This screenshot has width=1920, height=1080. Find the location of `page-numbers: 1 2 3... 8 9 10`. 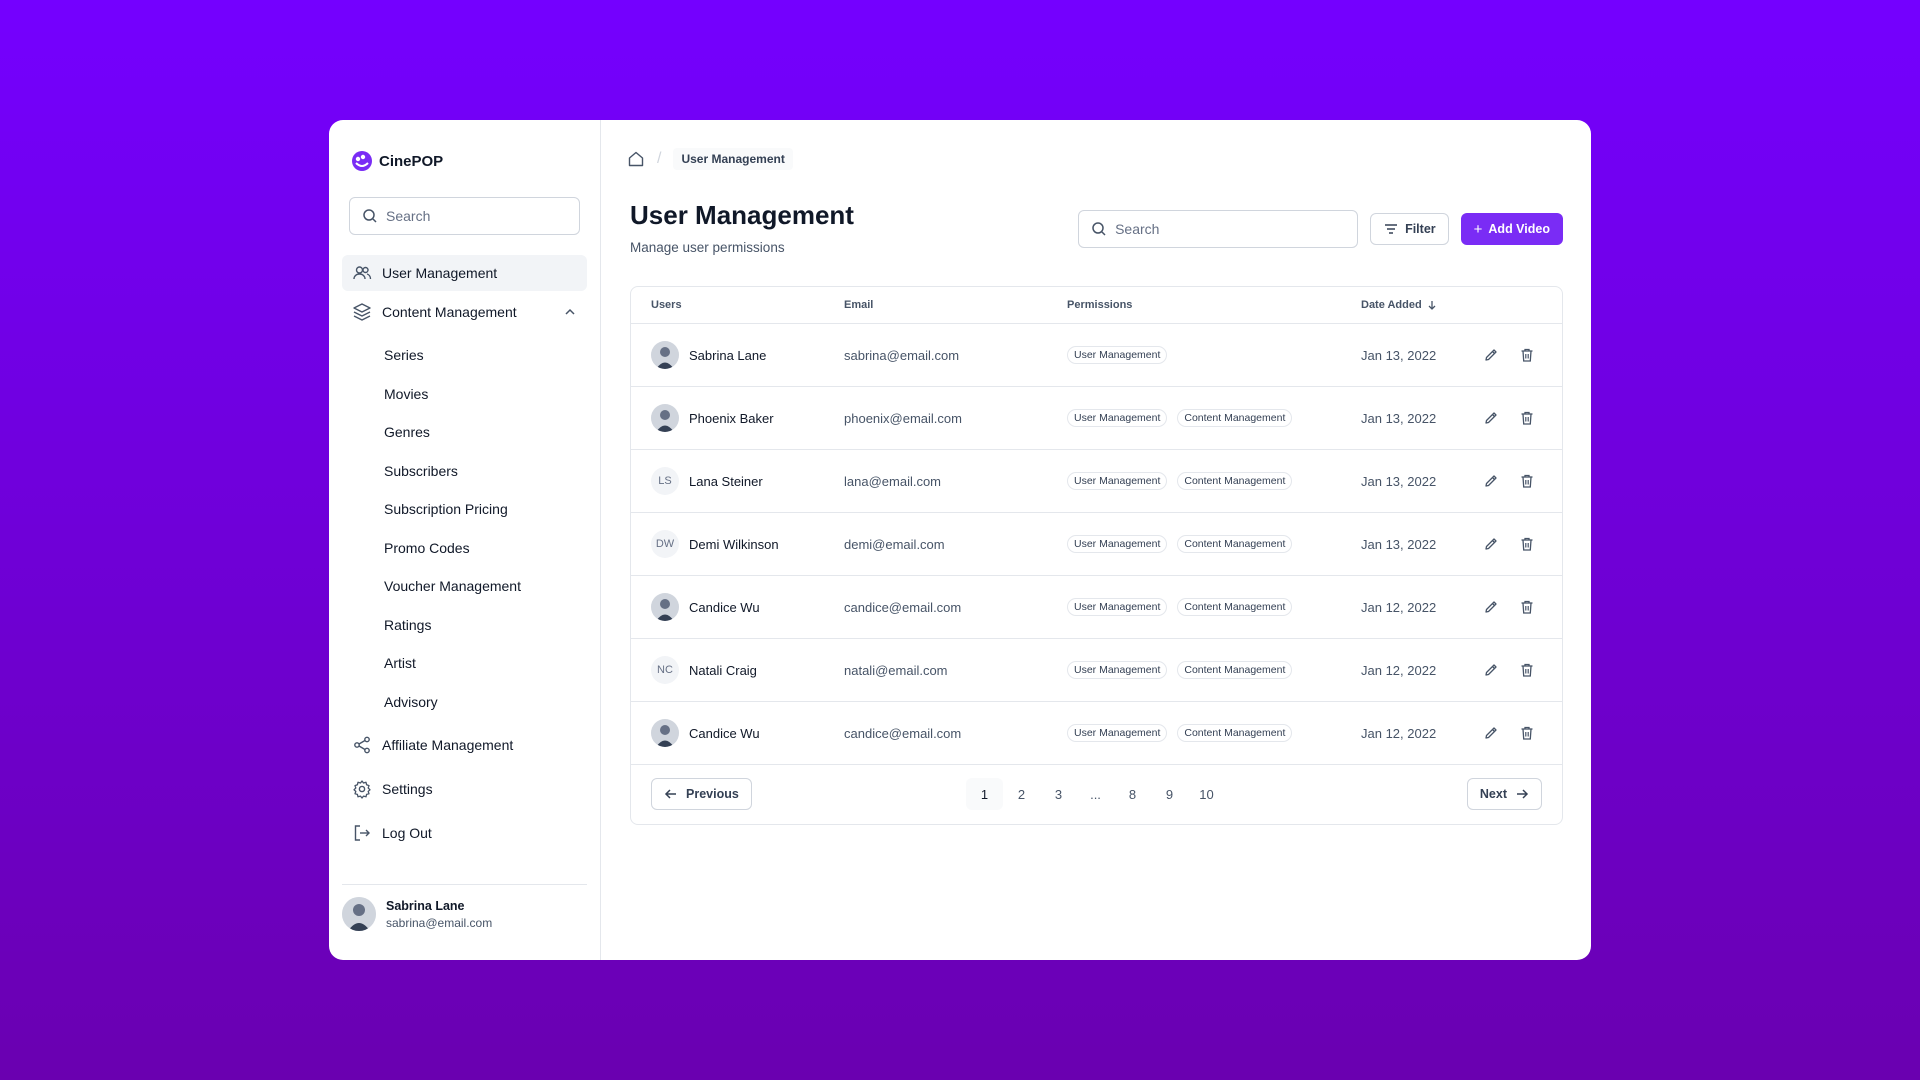

page-numbers: 1 2 3... 8 9 10 is located at coordinates (1095, 794).